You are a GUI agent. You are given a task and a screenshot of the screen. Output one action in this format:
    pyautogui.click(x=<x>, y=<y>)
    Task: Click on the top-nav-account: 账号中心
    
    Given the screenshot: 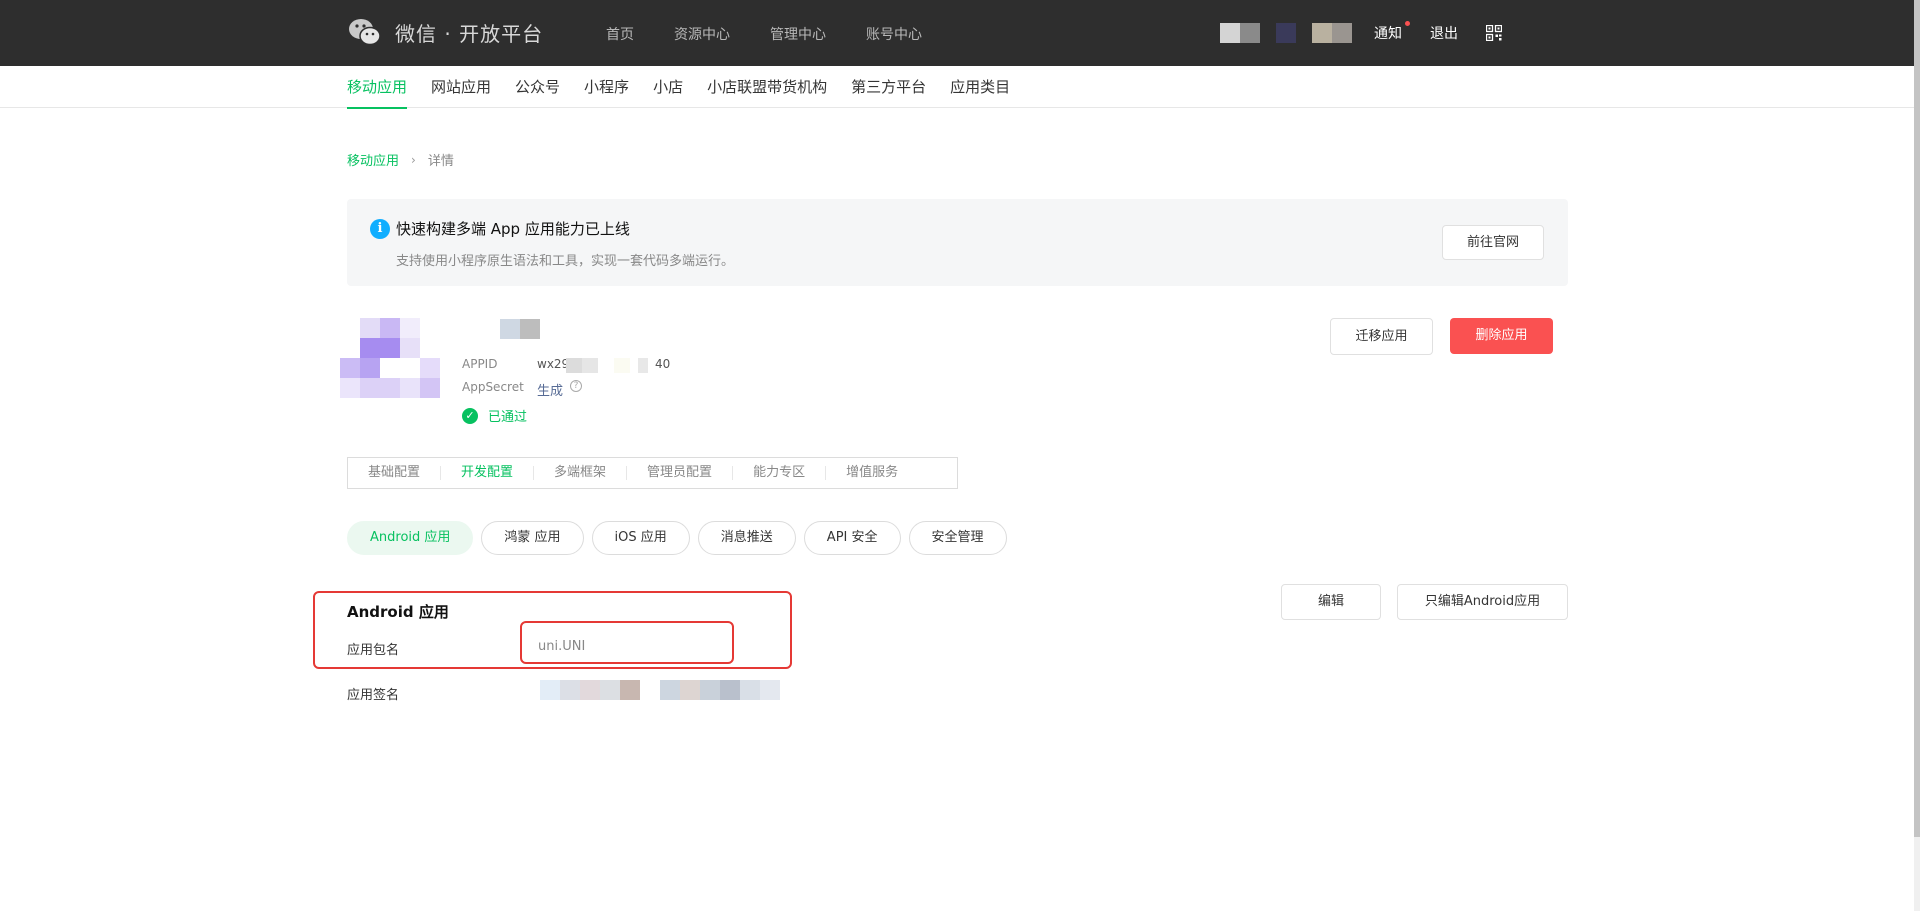 What is the action you would take?
    pyautogui.click(x=894, y=34)
    